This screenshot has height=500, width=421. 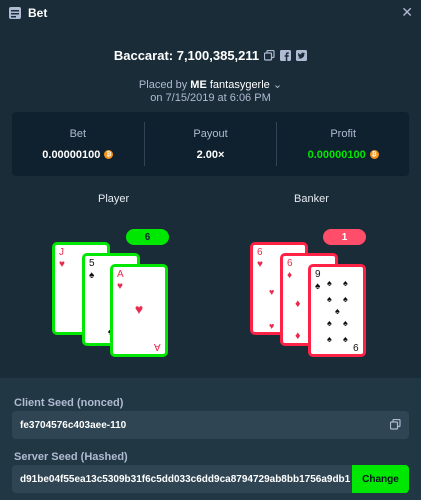 What do you see at coordinates (38, 13) in the screenshot?
I see `modal-title: Bet` at bounding box center [38, 13].